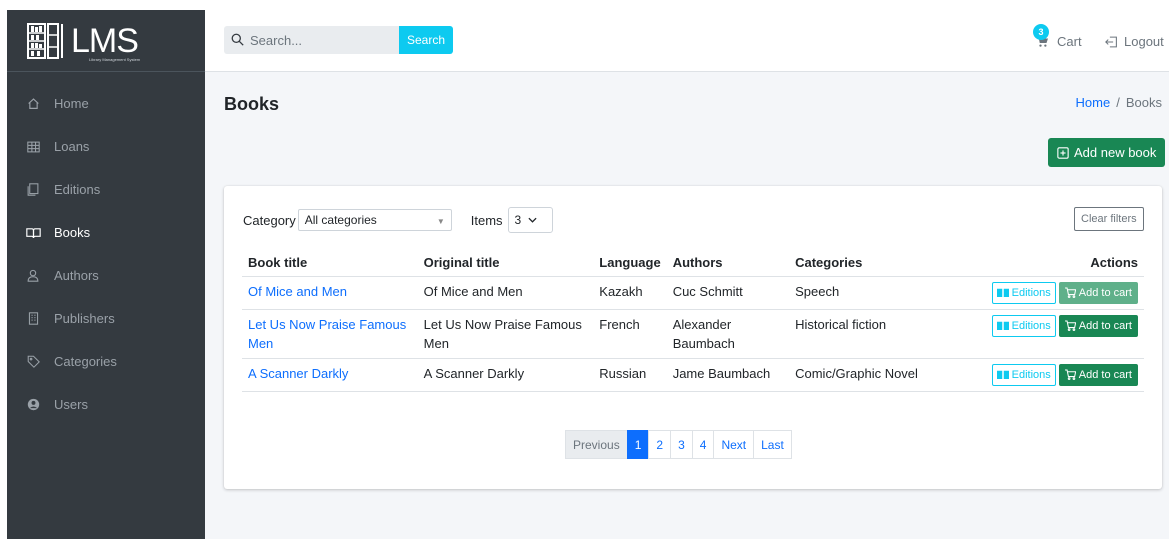 The height and width of the screenshot is (539, 1169). What do you see at coordinates (237, 41) in the screenshot?
I see `search-icon` at bounding box center [237, 41].